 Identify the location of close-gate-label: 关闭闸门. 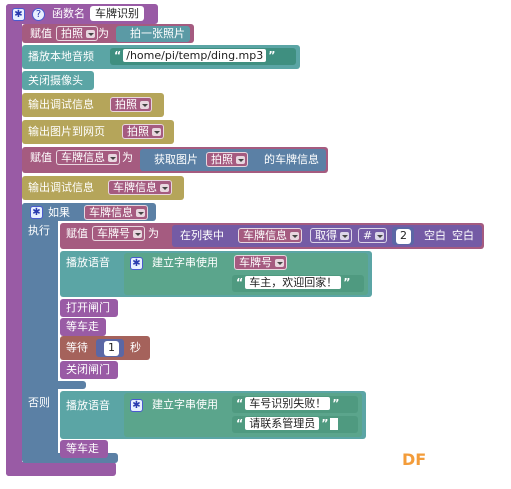
(88, 369).